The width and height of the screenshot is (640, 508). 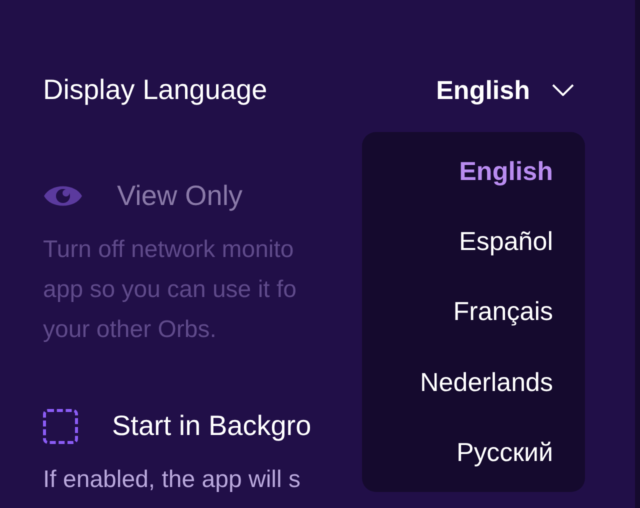 I want to click on setting-label: Display Language, so click(x=155, y=90).